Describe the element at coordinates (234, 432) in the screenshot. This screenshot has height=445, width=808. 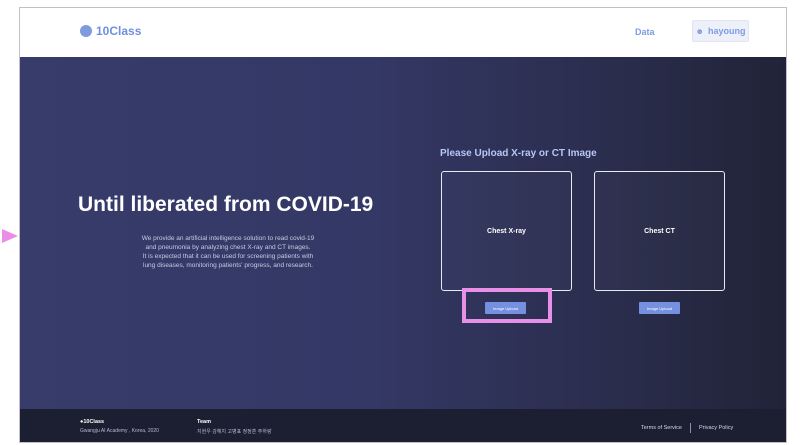
I see `footer-team-members: 지현우 강혜지 고병표 정정훈 주하랑` at that location.